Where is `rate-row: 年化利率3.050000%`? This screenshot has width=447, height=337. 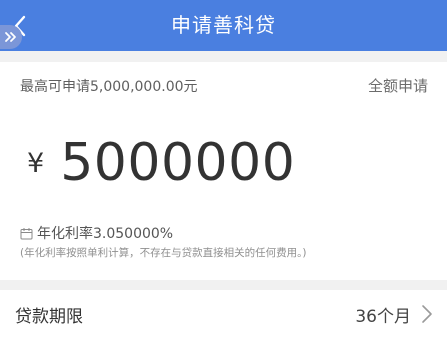
rate-row: 年化利率3.050000% is located at coordinates (96, 233).